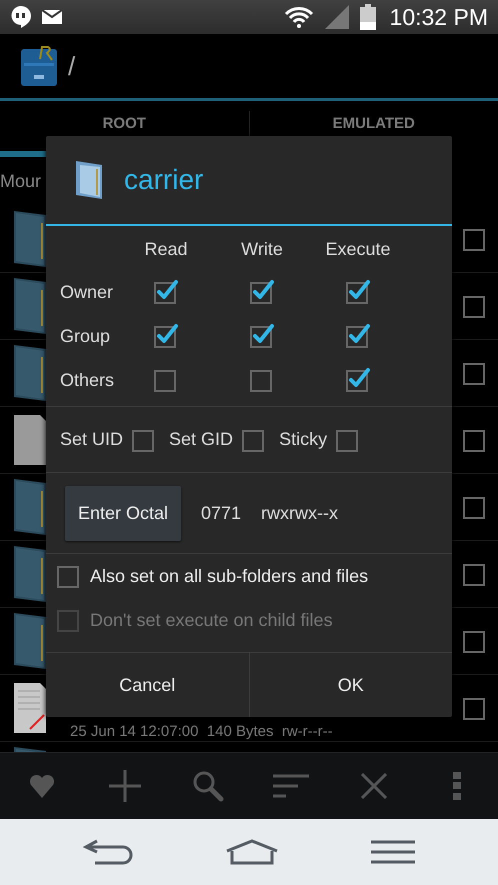 Image resolution: width=498 pixels, height=885 pixels. I want to click on add-icon, so click(125, 786).